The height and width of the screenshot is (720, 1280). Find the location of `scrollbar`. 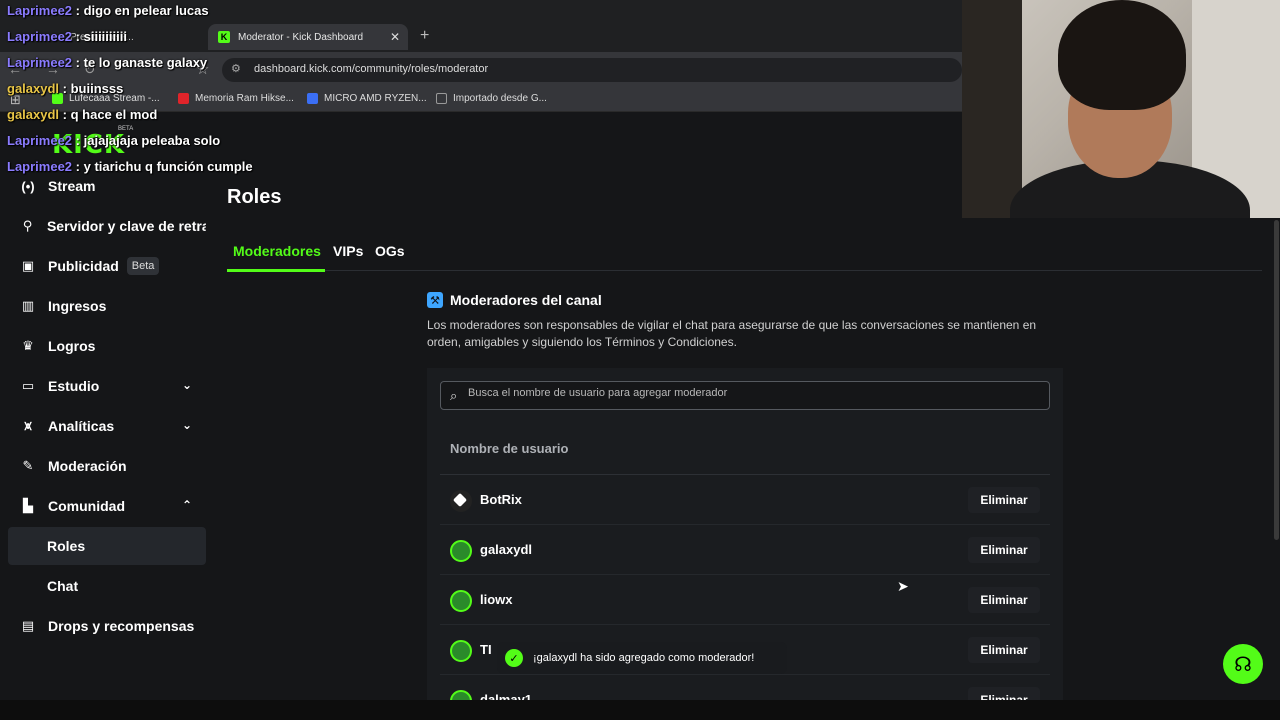

scrollbar is located at coordinates (1276, 380).